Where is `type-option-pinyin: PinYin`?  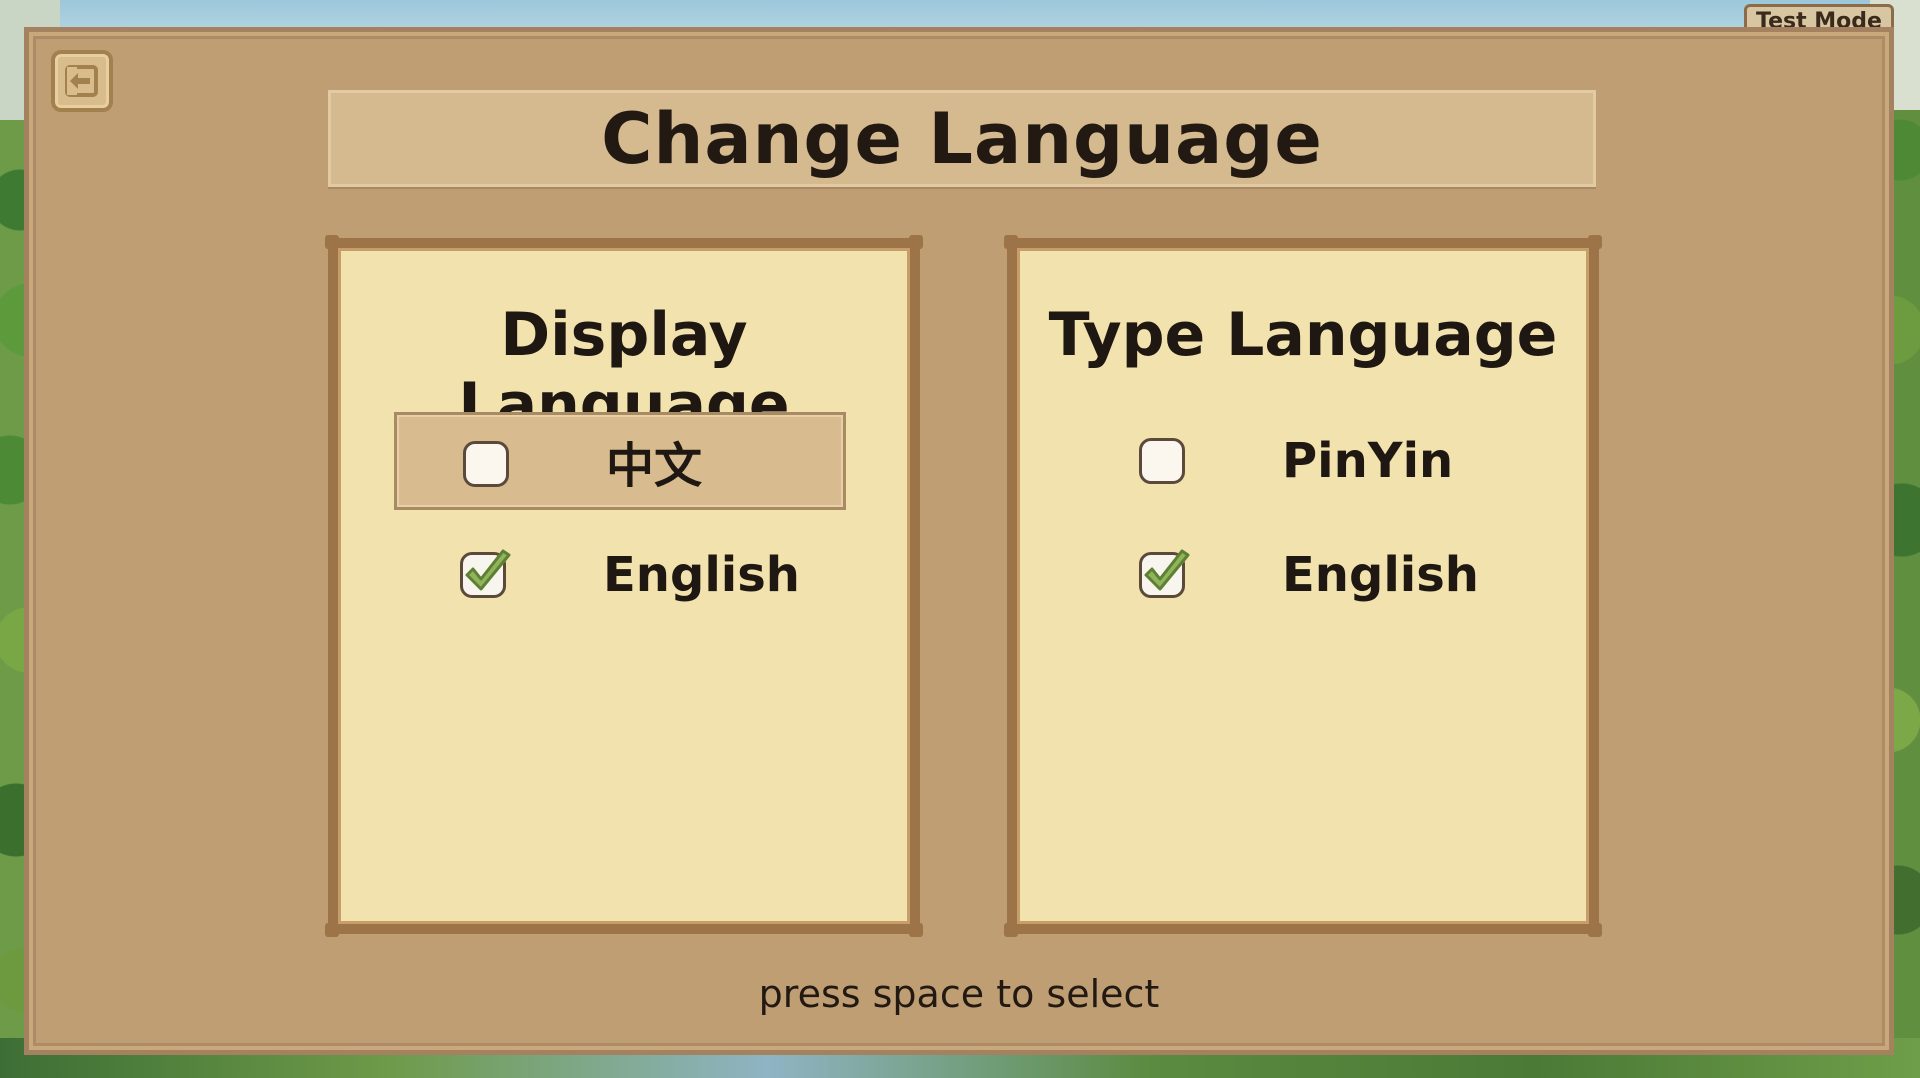
type-option-pinyin: PinYin is located at coordinates (1299, 461).